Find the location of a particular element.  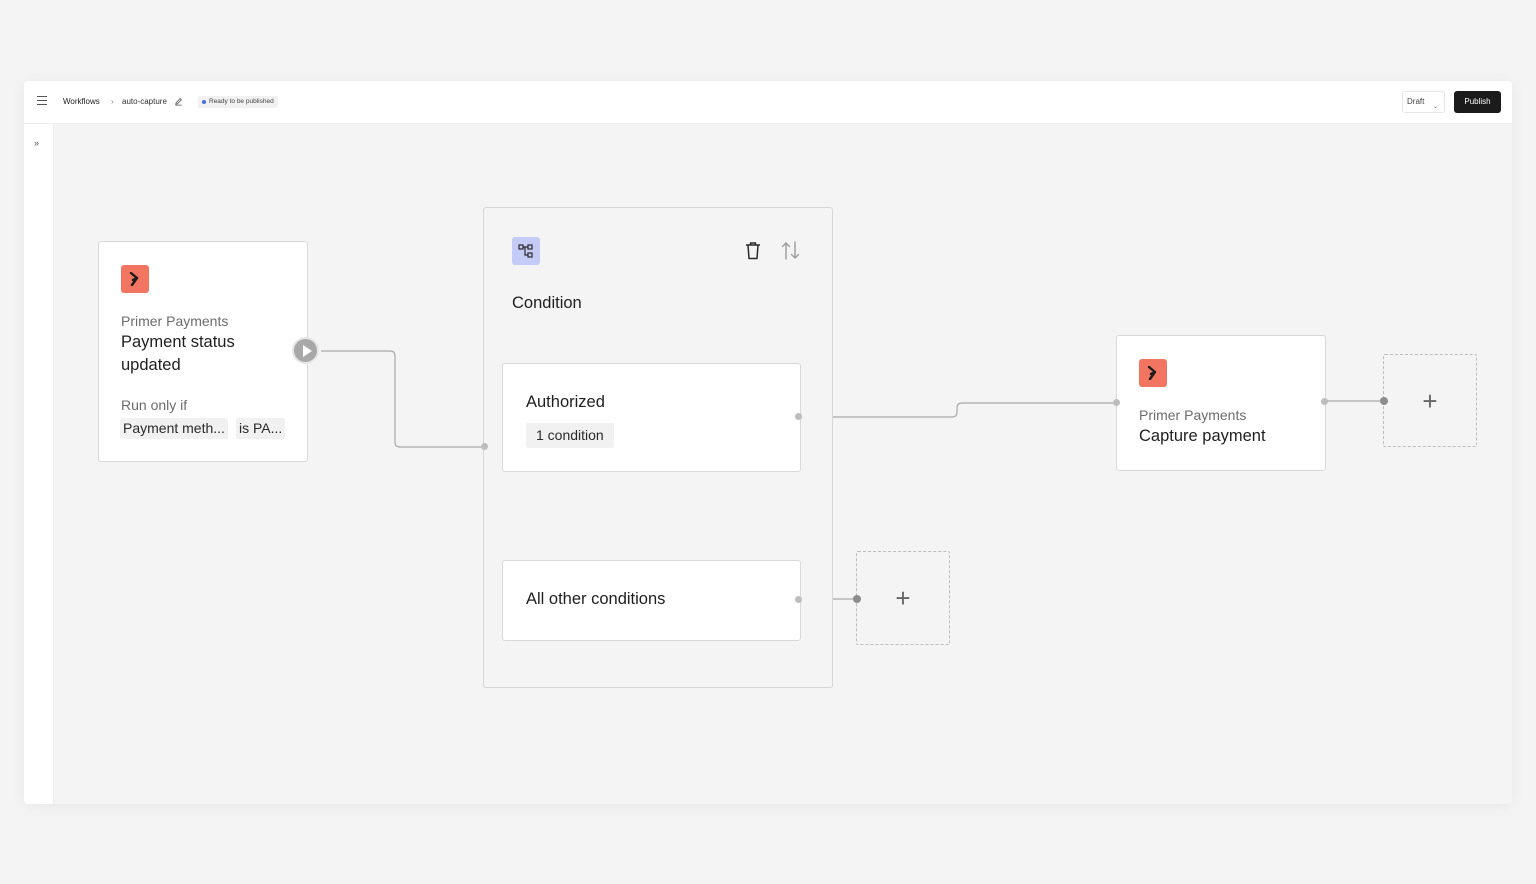

branch-authorized-title: Authorized is located at coordinates (565, 402).